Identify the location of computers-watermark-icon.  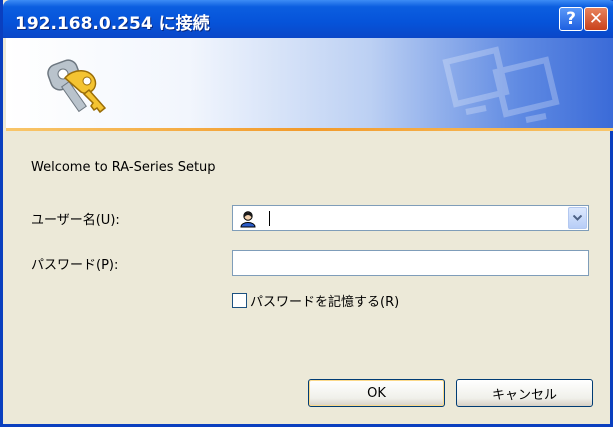
(501, 84).